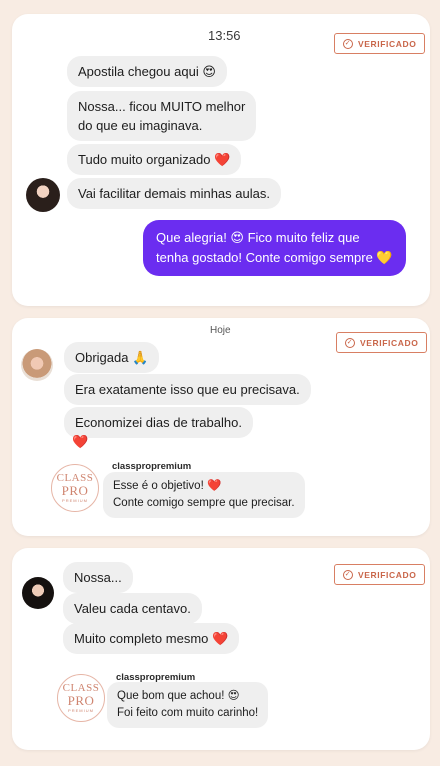  What do you see at coordinates (162, 106) in the screenshot?
I see `message-line: Nossa... ficou MUITO melhor` at bounding box center [162, 106].